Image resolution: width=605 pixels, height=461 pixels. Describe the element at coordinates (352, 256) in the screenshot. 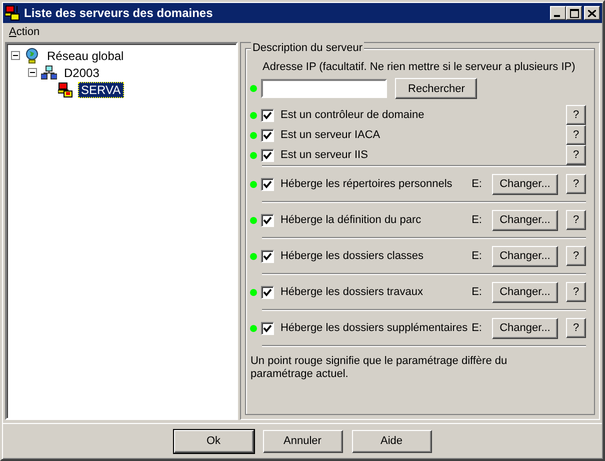

I see `checkbox-label: Héberge les dossiers classes` at that location.